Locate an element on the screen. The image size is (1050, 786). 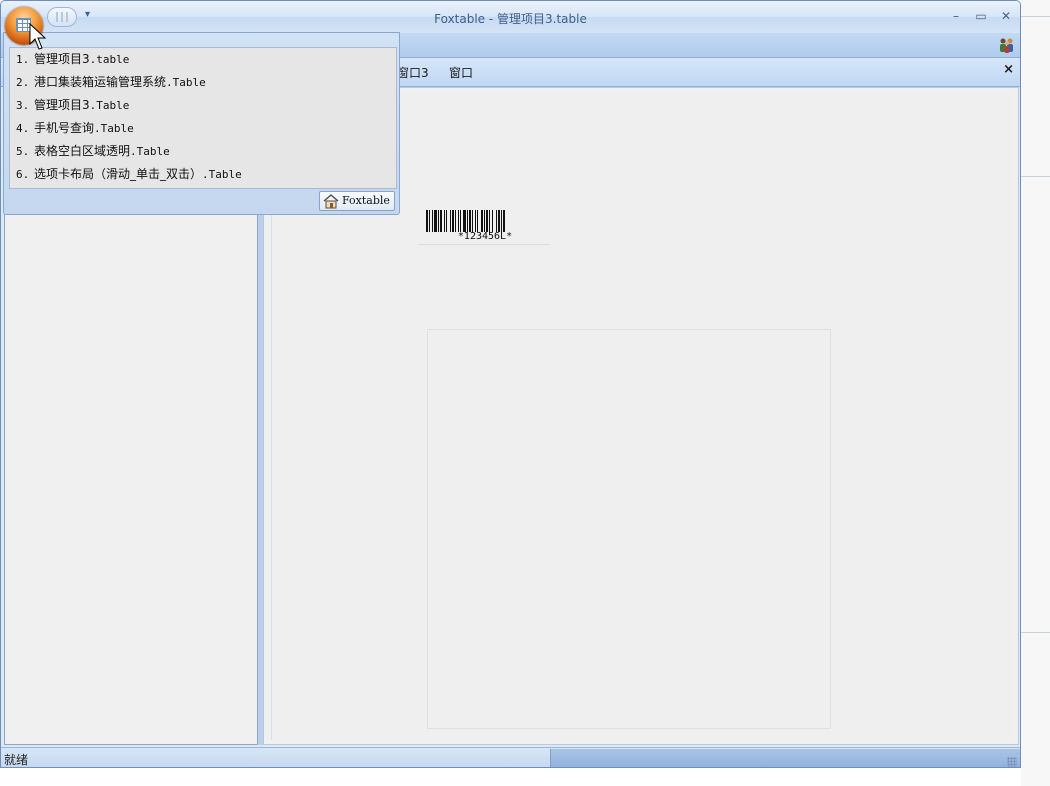
foxtable-home-button: Foxtable is located at coordinates (357, 201).